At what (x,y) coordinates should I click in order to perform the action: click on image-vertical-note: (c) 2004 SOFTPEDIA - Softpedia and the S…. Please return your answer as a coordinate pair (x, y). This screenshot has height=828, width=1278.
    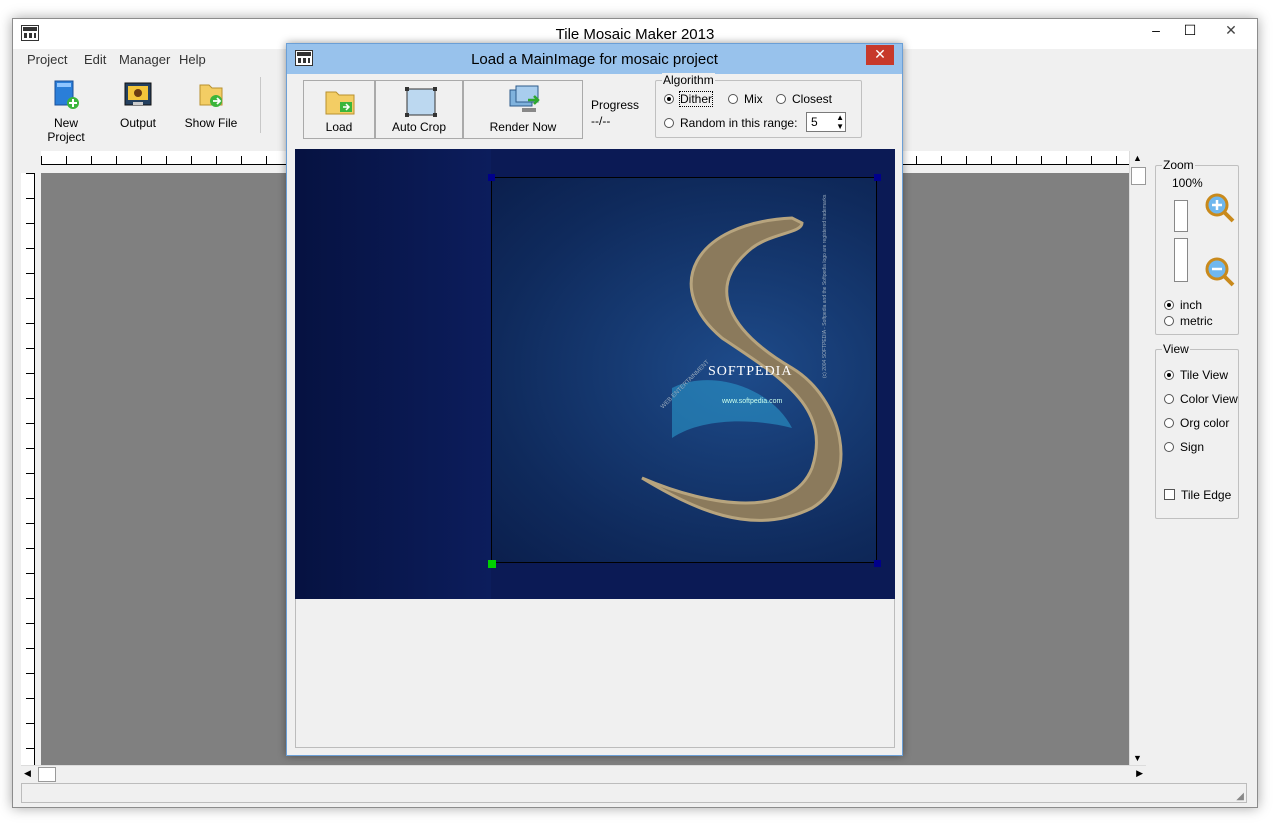
    Looking at the image, I should click on (825, 286).